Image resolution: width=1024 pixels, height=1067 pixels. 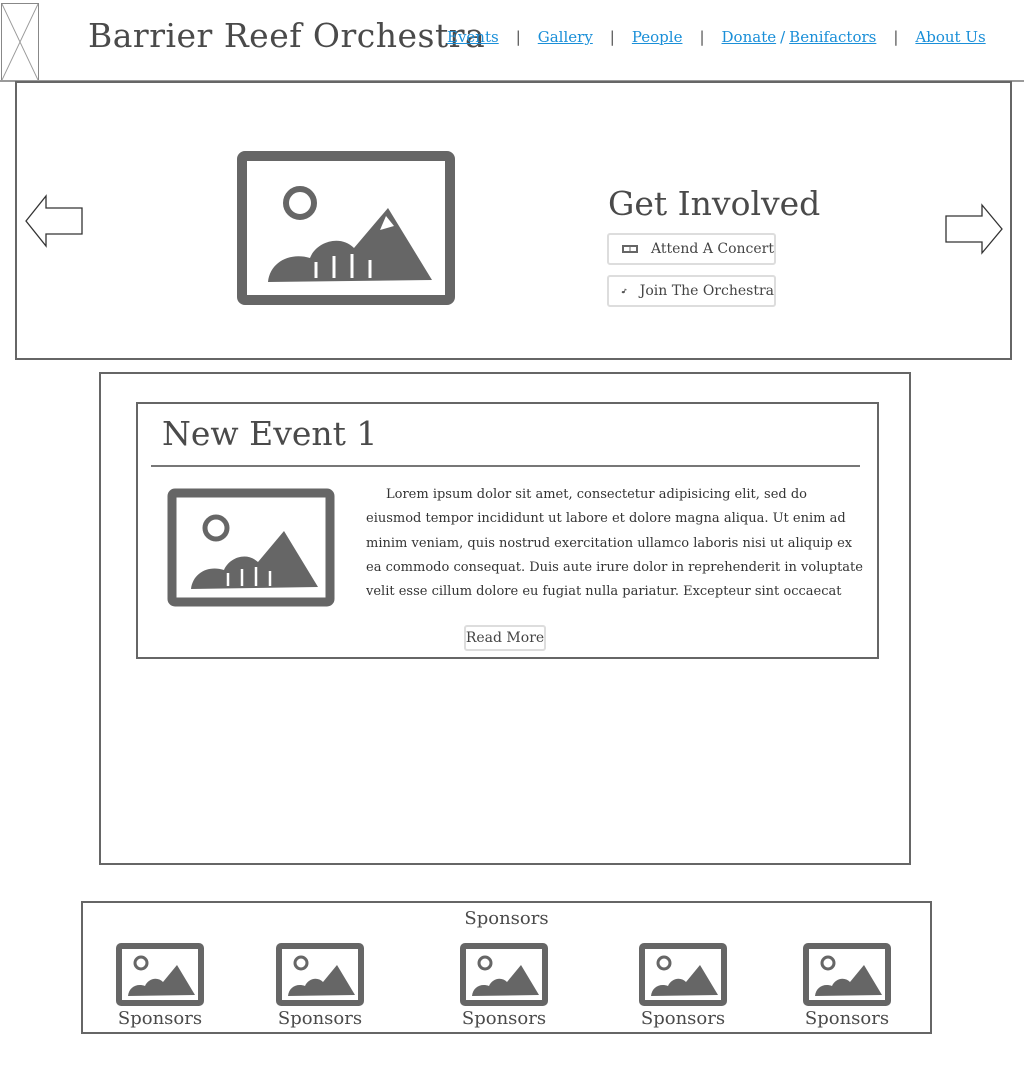 I want to click on nav-link-people: People, so click(x=657, y=37).